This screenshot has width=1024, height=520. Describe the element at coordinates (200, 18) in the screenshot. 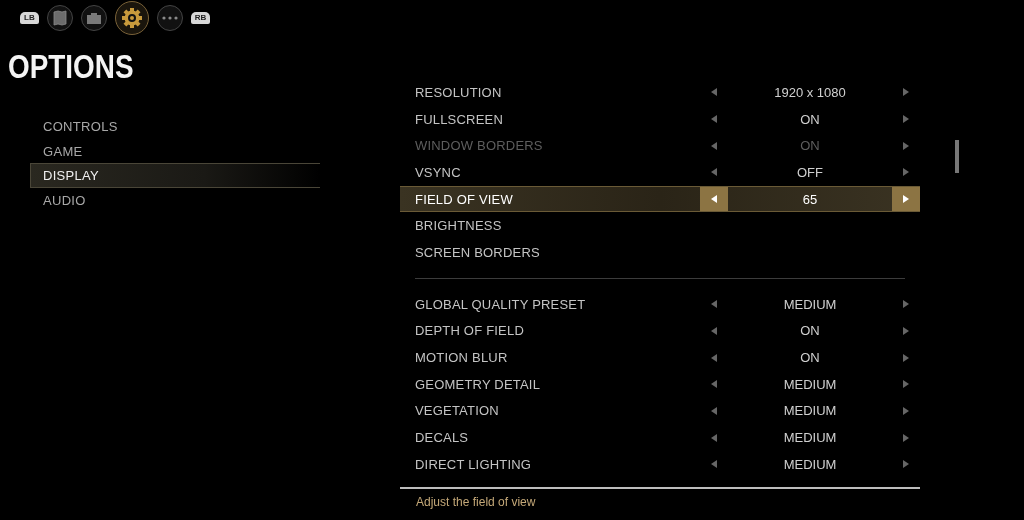

I see `rb-button: RB` at that location.